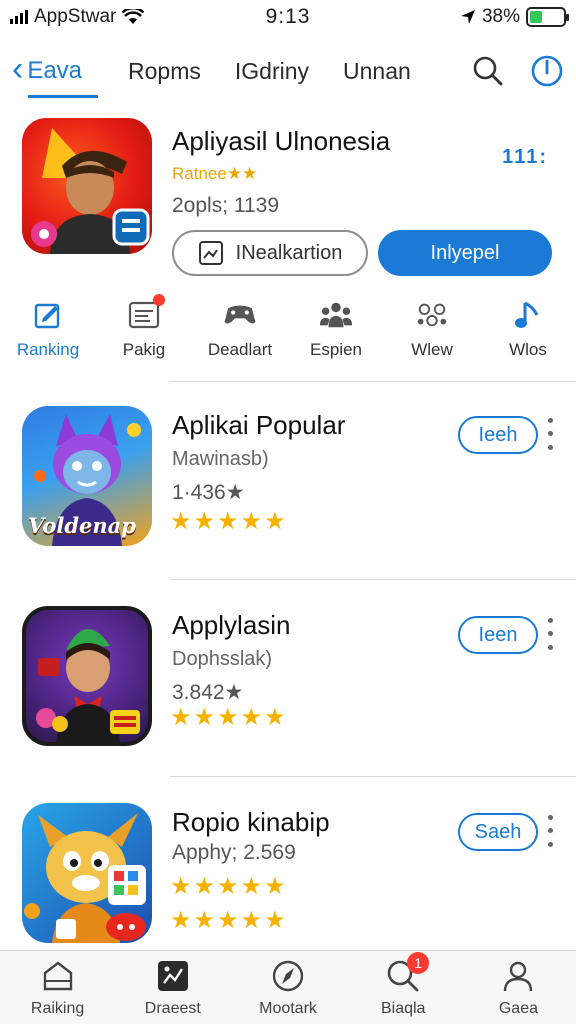 Image resolution: width=576 pixels, height=1024 pixels. I want to click on app-rating-count: Apphy; 2.569, so click(234, 852).